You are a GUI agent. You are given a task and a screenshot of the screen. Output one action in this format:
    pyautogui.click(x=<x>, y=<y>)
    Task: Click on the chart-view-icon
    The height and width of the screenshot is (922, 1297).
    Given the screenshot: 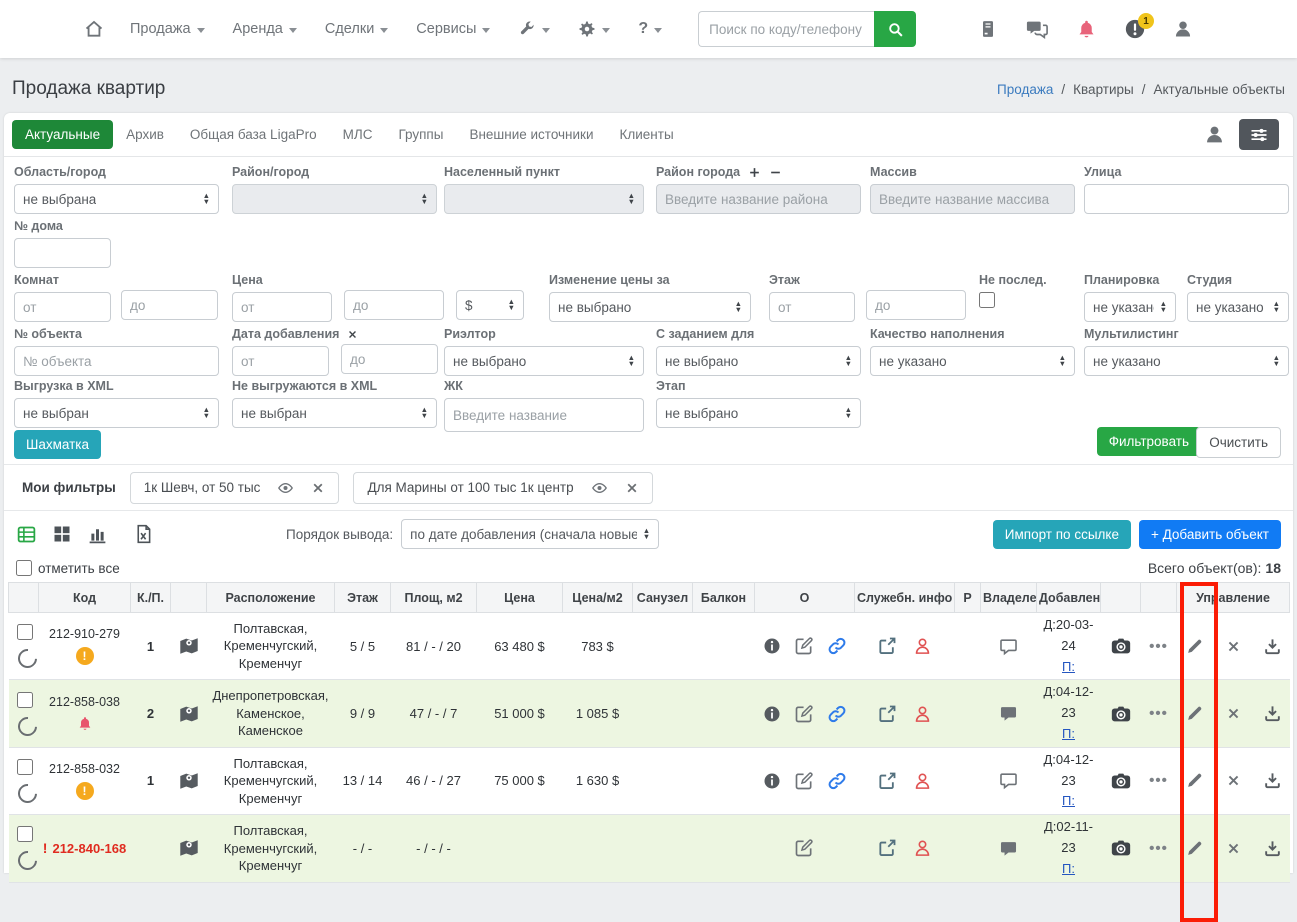 What is the action you would take?
    pyautogui.click(x=97, y=534)
    